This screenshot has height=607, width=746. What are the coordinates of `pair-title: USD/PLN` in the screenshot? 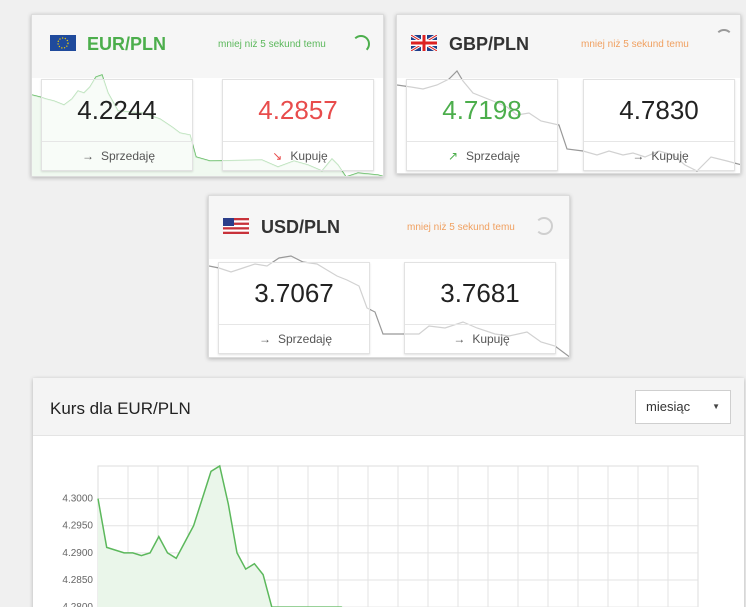 It's located at (301, 227).